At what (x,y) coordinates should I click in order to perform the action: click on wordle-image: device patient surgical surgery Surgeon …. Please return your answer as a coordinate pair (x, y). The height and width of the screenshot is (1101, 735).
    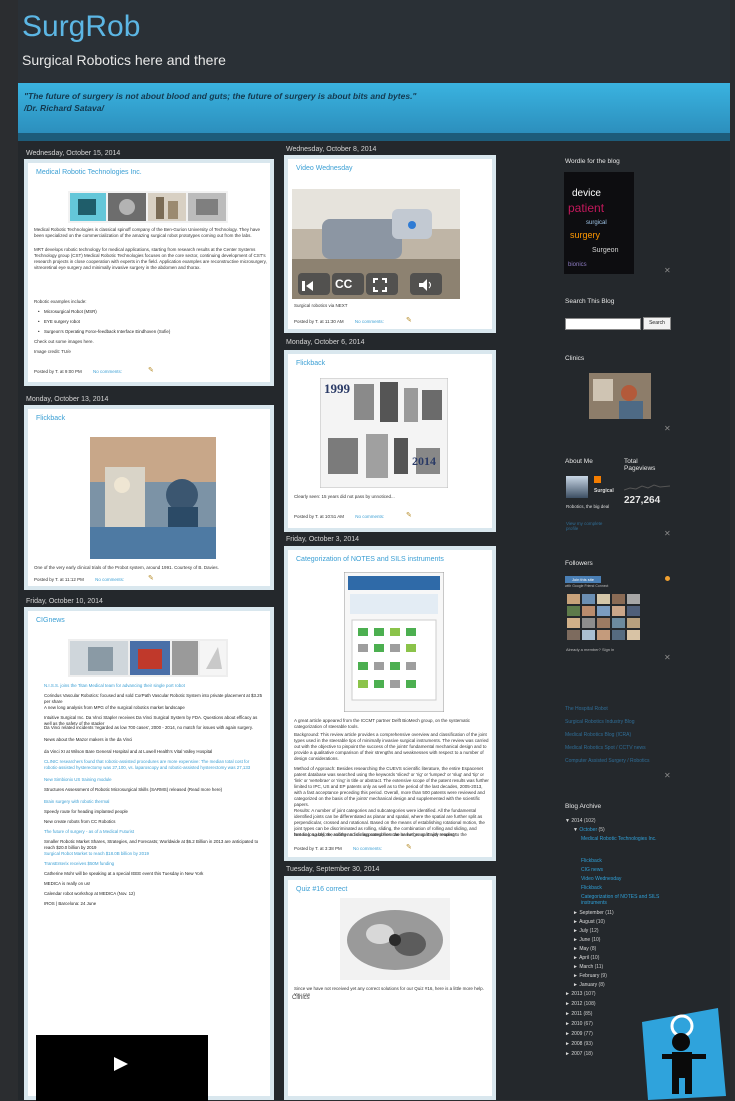
    Looking at the image, I should click on (599, 223).